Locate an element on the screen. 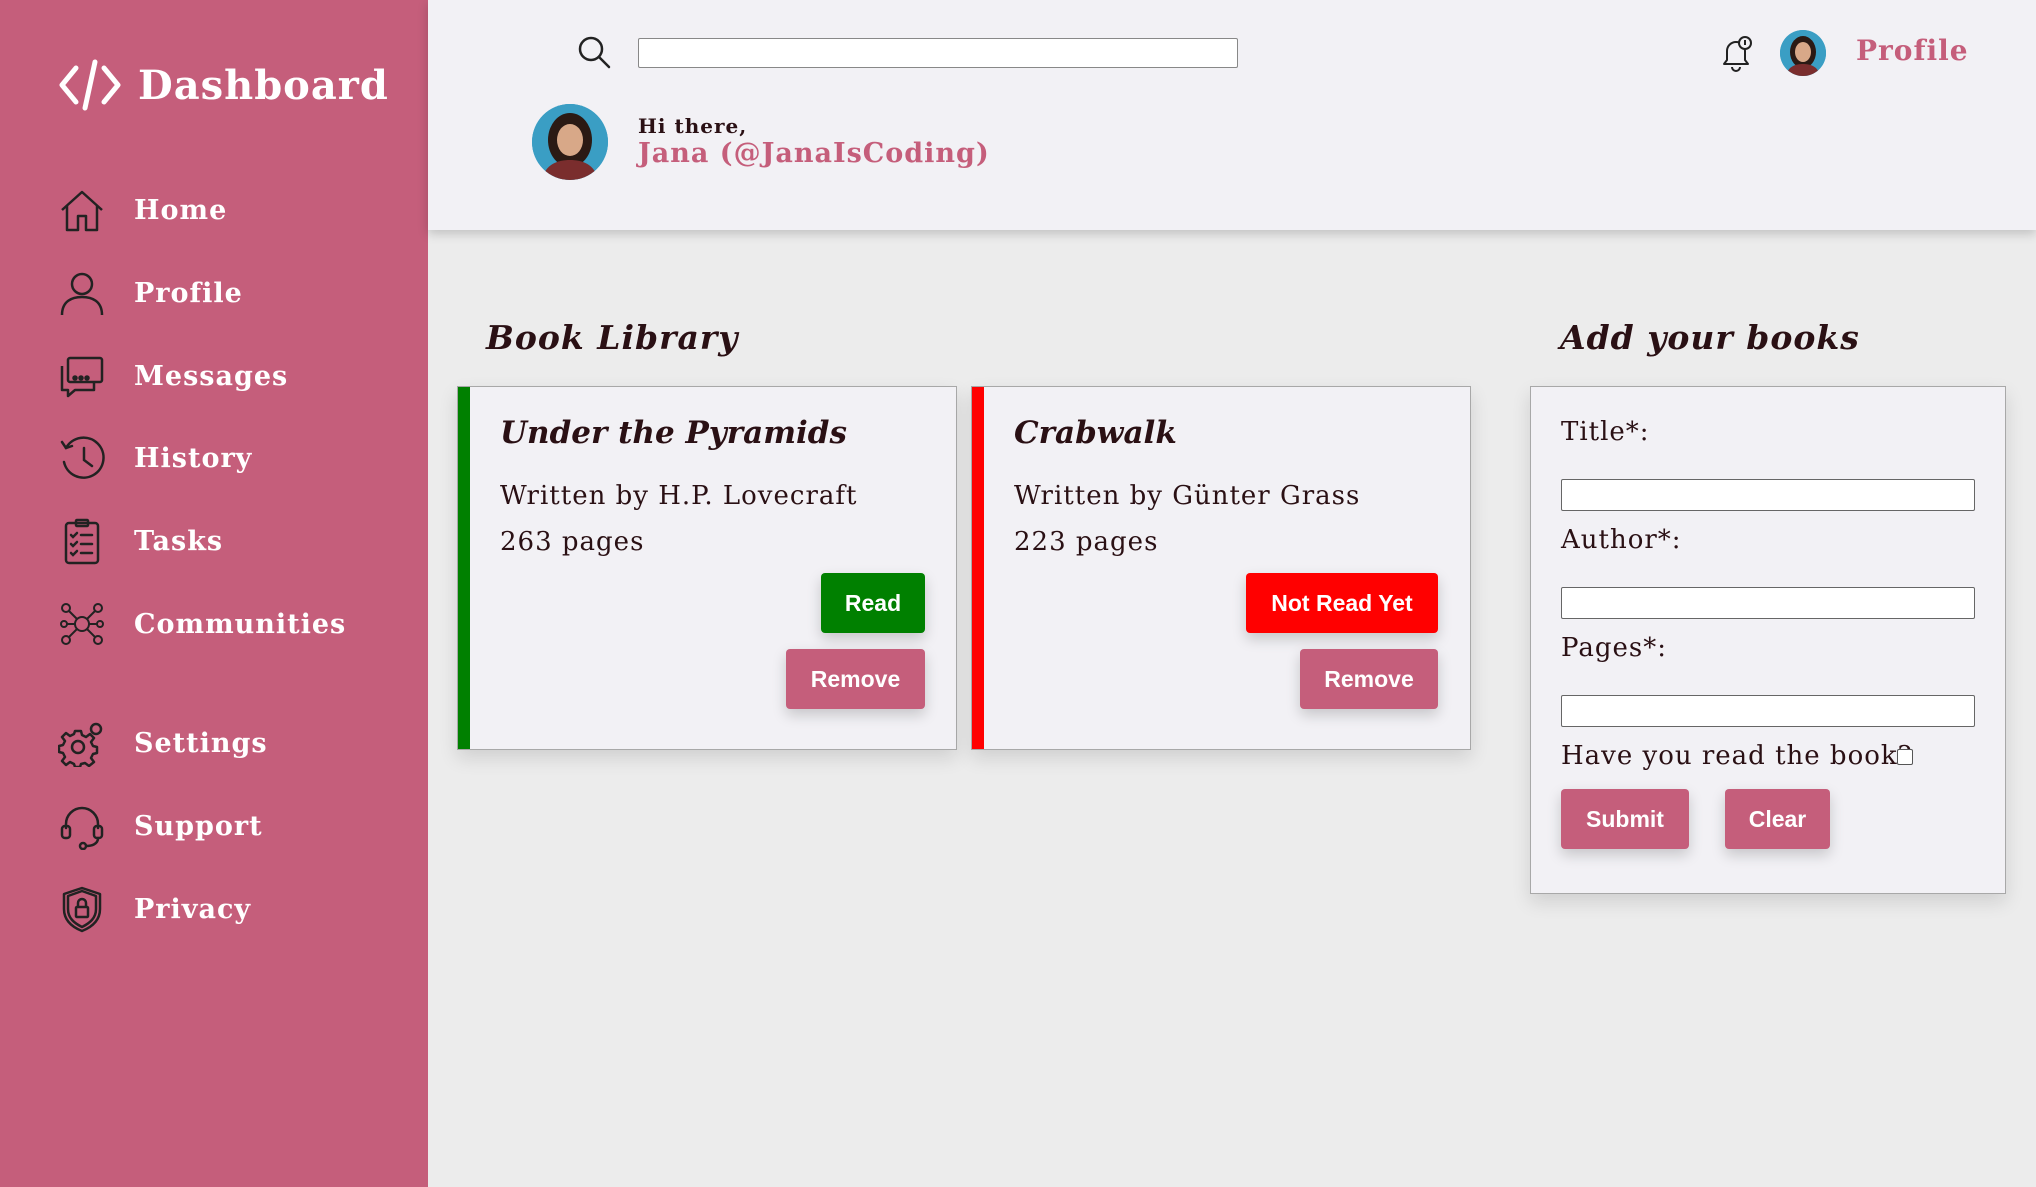 Image resolution: width=2036 pixels, height=1187 pixels. book-author: Written by H.P. Lovecraft is located at coordinates (679, 496).